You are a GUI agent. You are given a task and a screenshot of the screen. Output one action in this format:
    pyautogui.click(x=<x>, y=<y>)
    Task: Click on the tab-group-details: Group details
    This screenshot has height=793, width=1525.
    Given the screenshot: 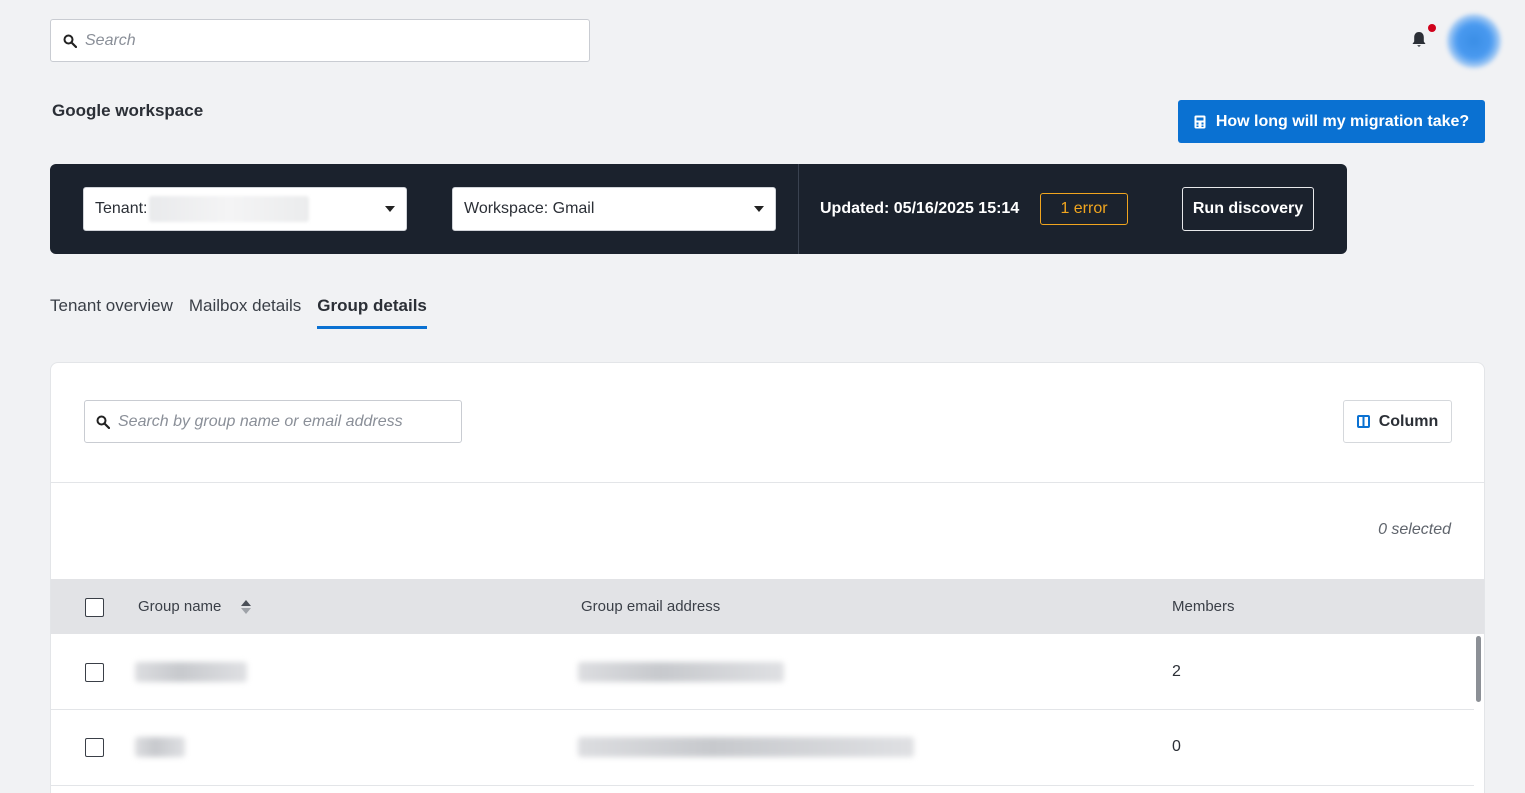 What is the action you would take?
    pyautogui.click(x=372, y=312)
    